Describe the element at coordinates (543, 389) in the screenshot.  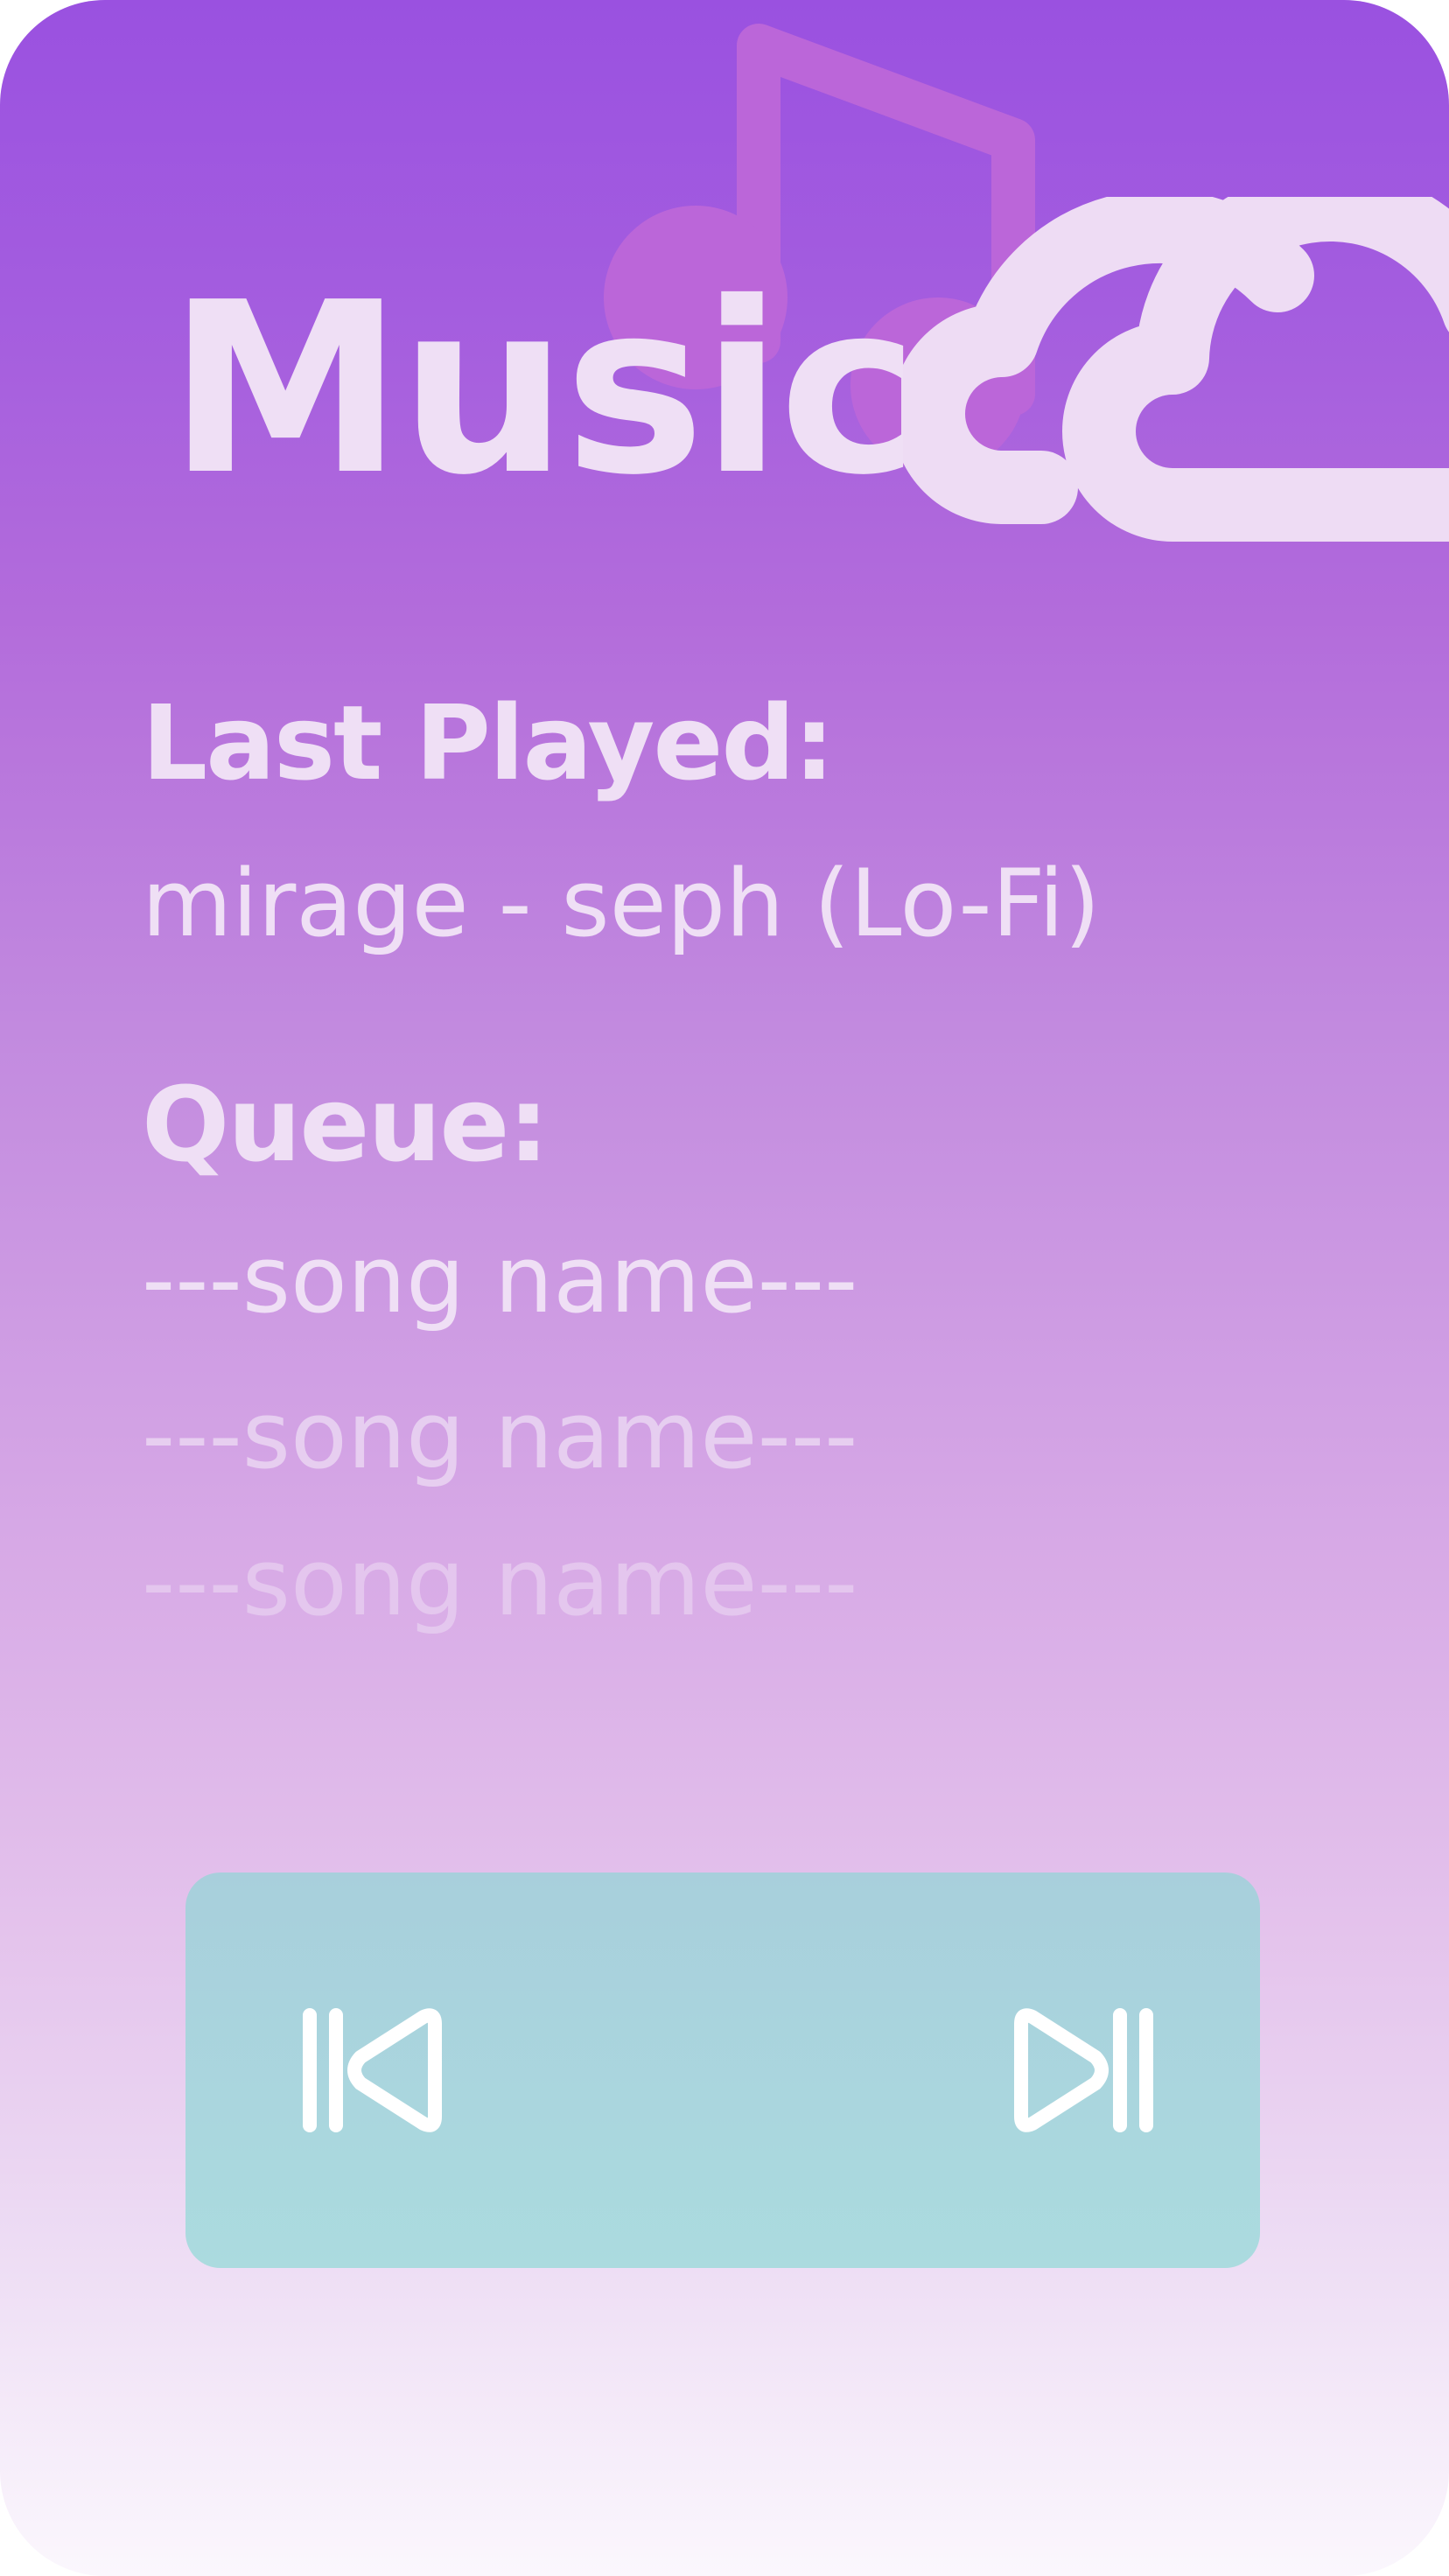
I see `page-title: Music` at that location.